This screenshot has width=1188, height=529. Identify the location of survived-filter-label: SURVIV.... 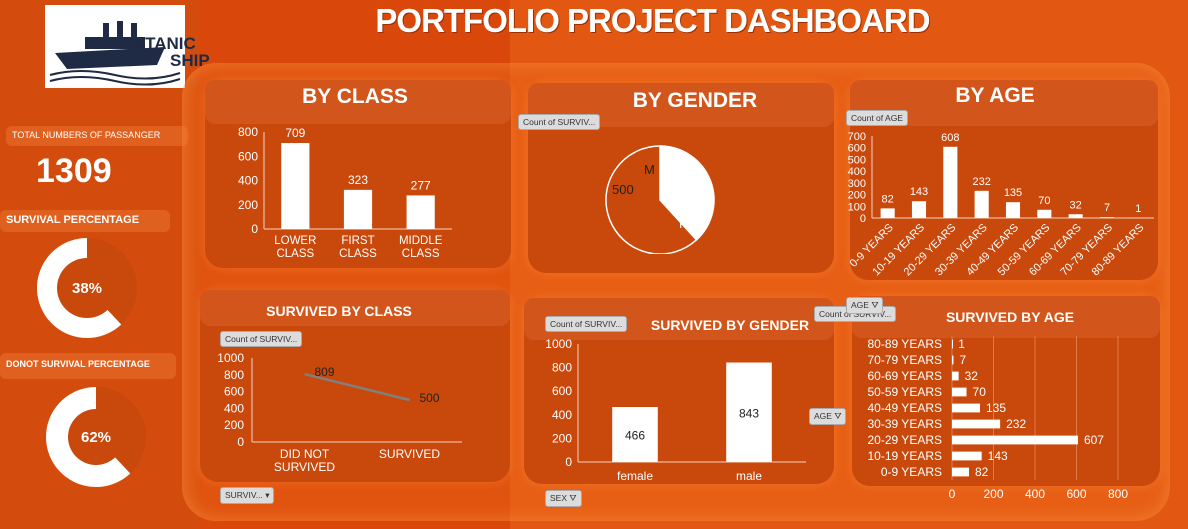
(244, 495).